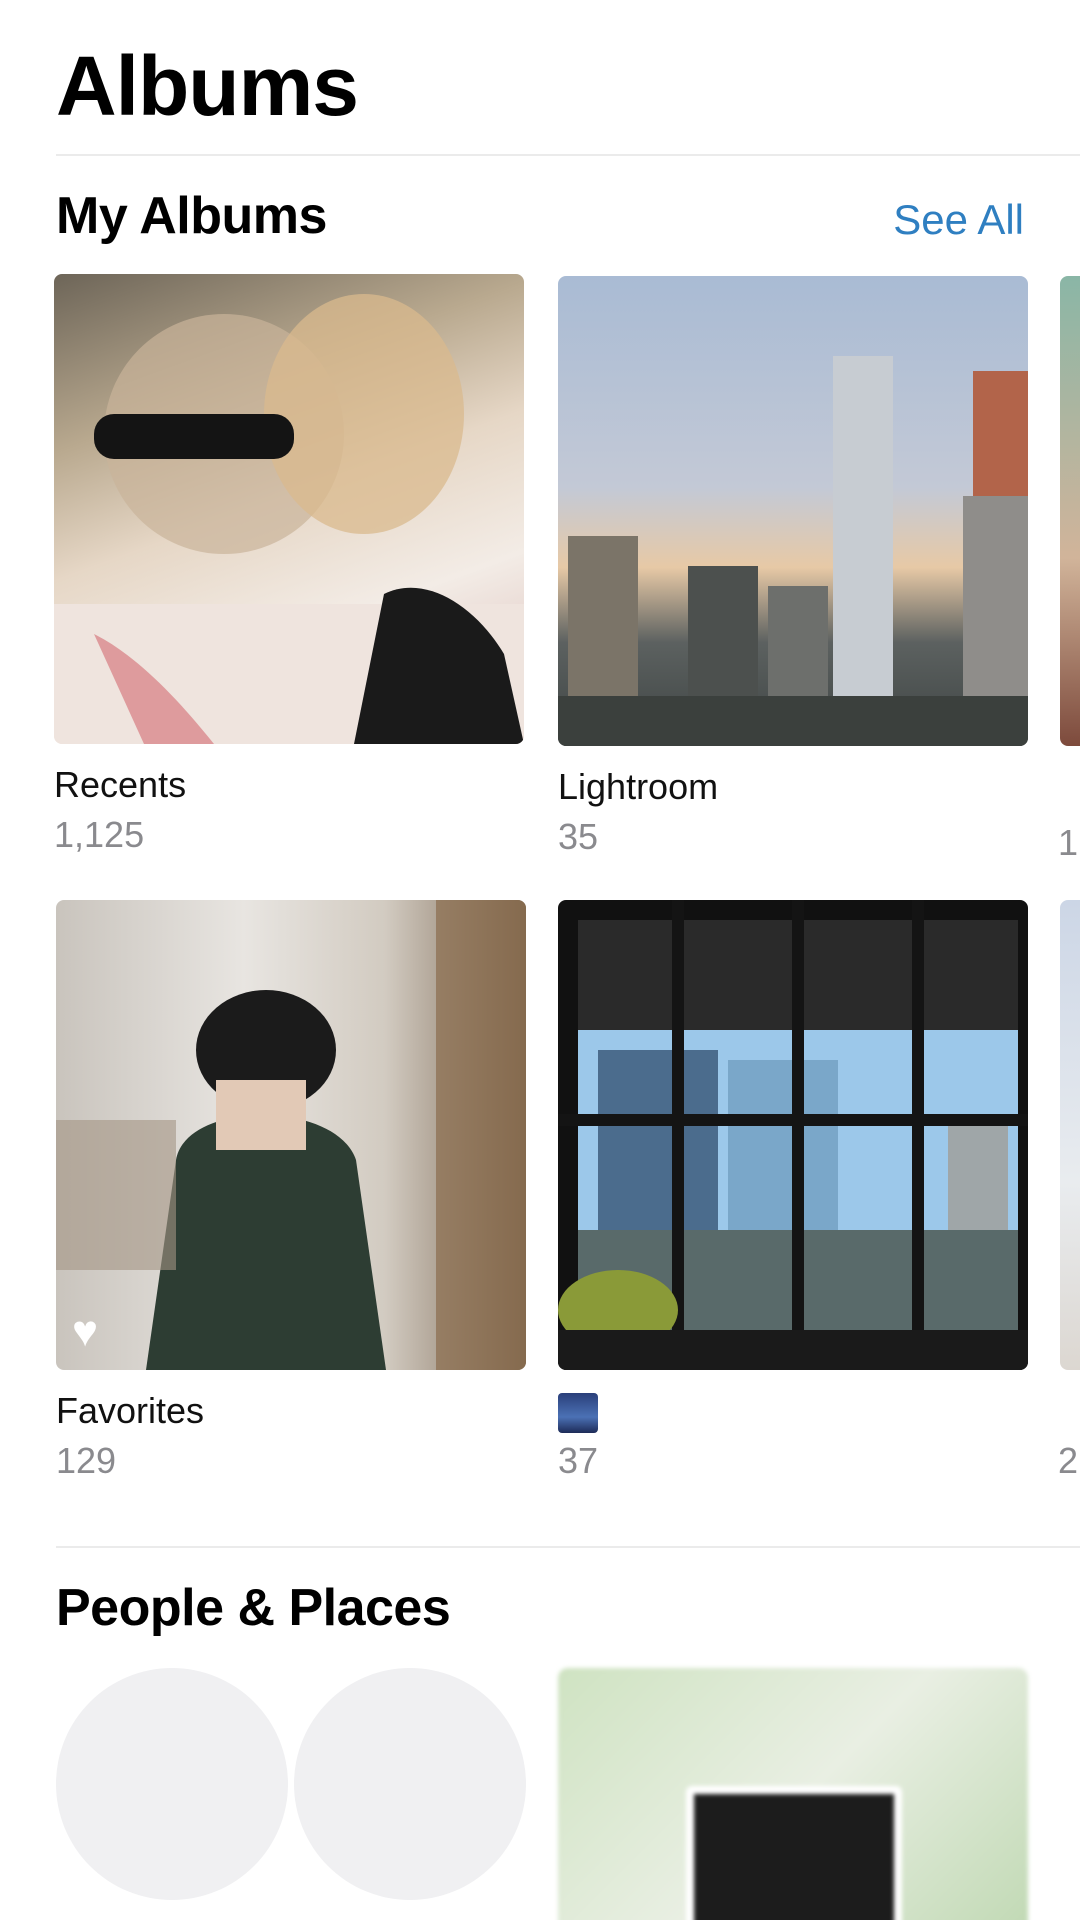  I want to click on album-count: 1,125, so click(99, 834).